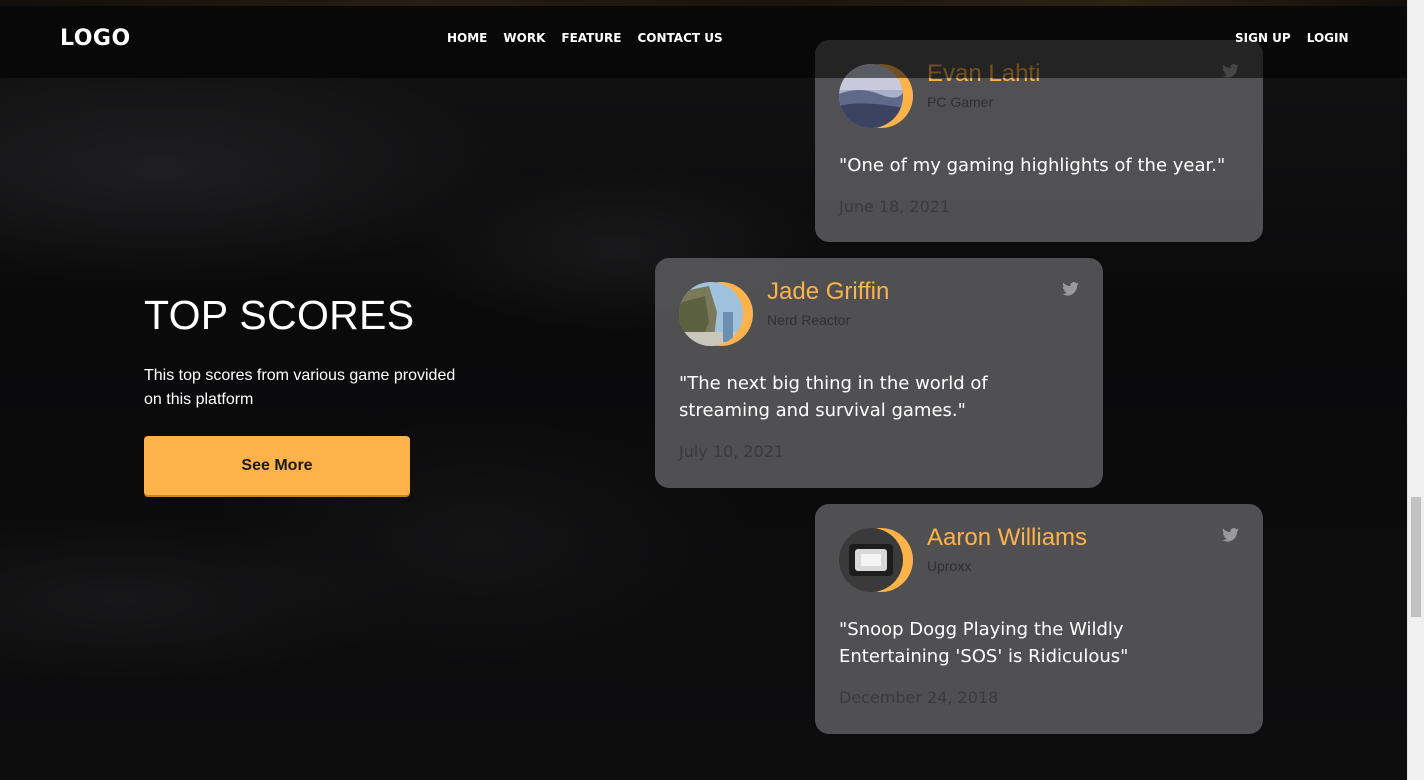 Image resolution: width=1424 pixels, height=780 pixels. What do you see at coordinates (95, 38) in the screenshot?
I see `logo: LOGO` at bounding box center [95, 38].